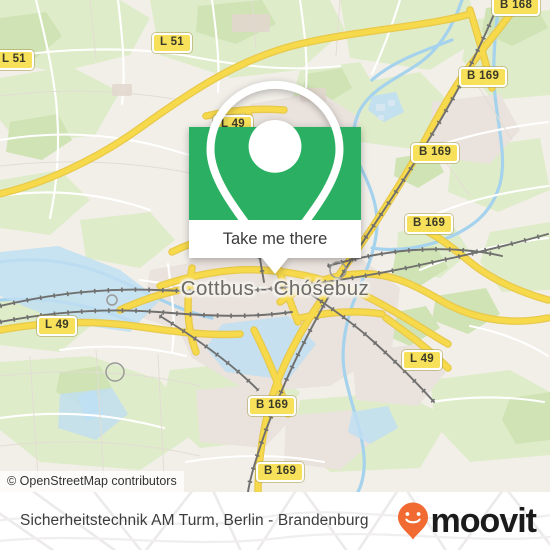 Image resolution: width=550 pixels, height=550 pixels. What do you see at coordinates (92, 481) in the screenshot?
I see `osm-attribution: © OpenStreetMap contributors` at bounding box center [92, 481].